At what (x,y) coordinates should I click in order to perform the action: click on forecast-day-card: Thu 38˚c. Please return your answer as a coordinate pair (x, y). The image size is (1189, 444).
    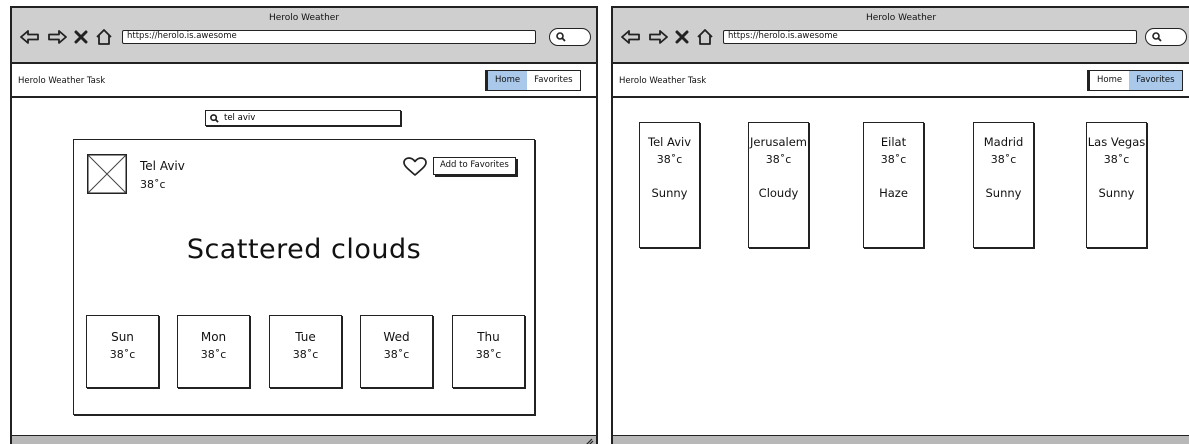
    Looking at the image, I should click on (488, 351).